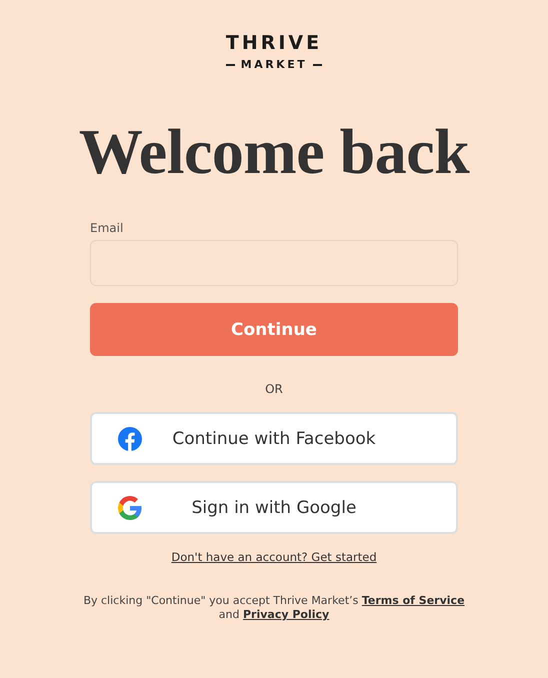 The width and height of the screenshot is (548, 678). What do you see at coordinates (130, 439) in the screenshot?
I see `facebook-icon` at bounding box center [130, 439].